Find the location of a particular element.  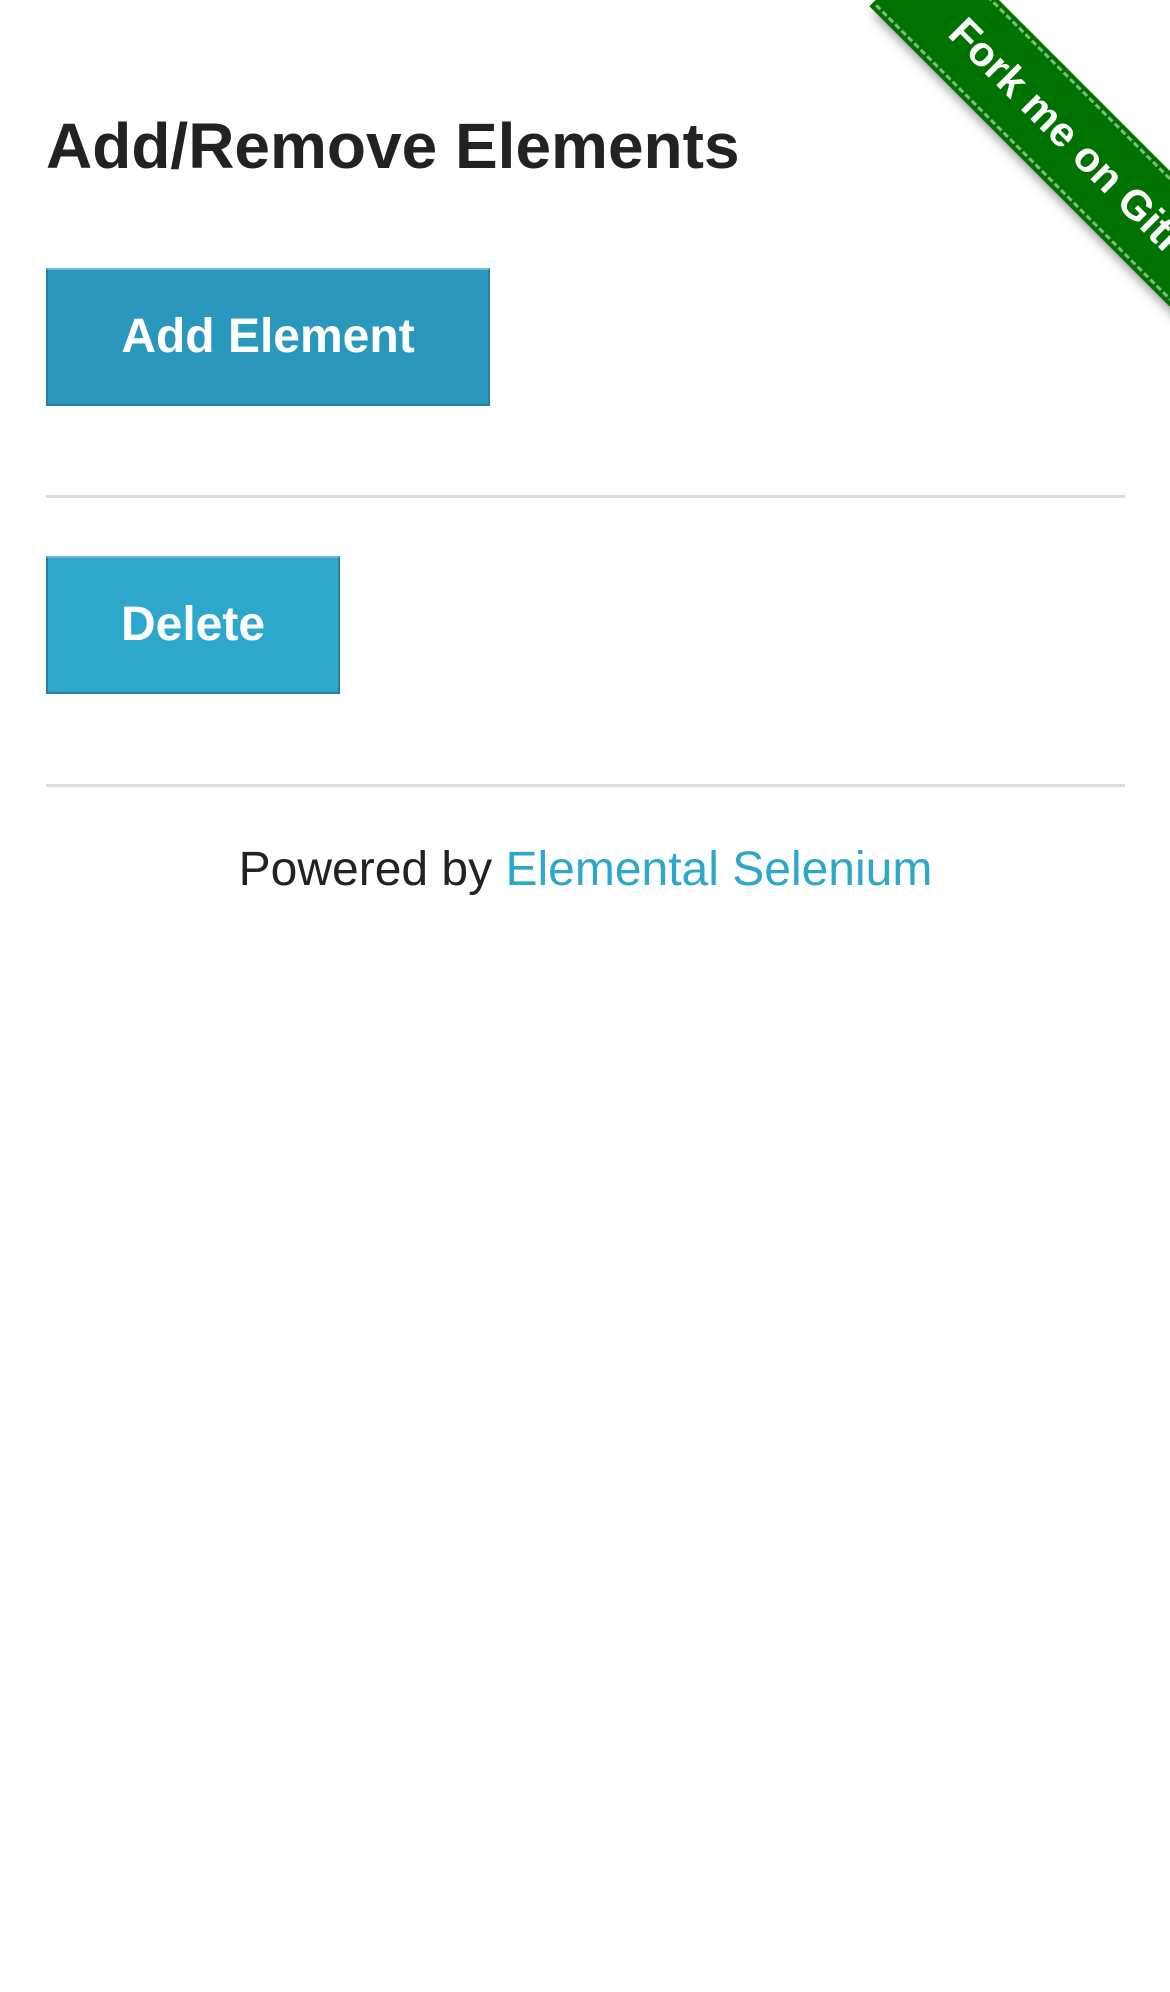

fork-me-on-github-ribbon: Fork me on GitHub is located at coordinates (1022, 187).